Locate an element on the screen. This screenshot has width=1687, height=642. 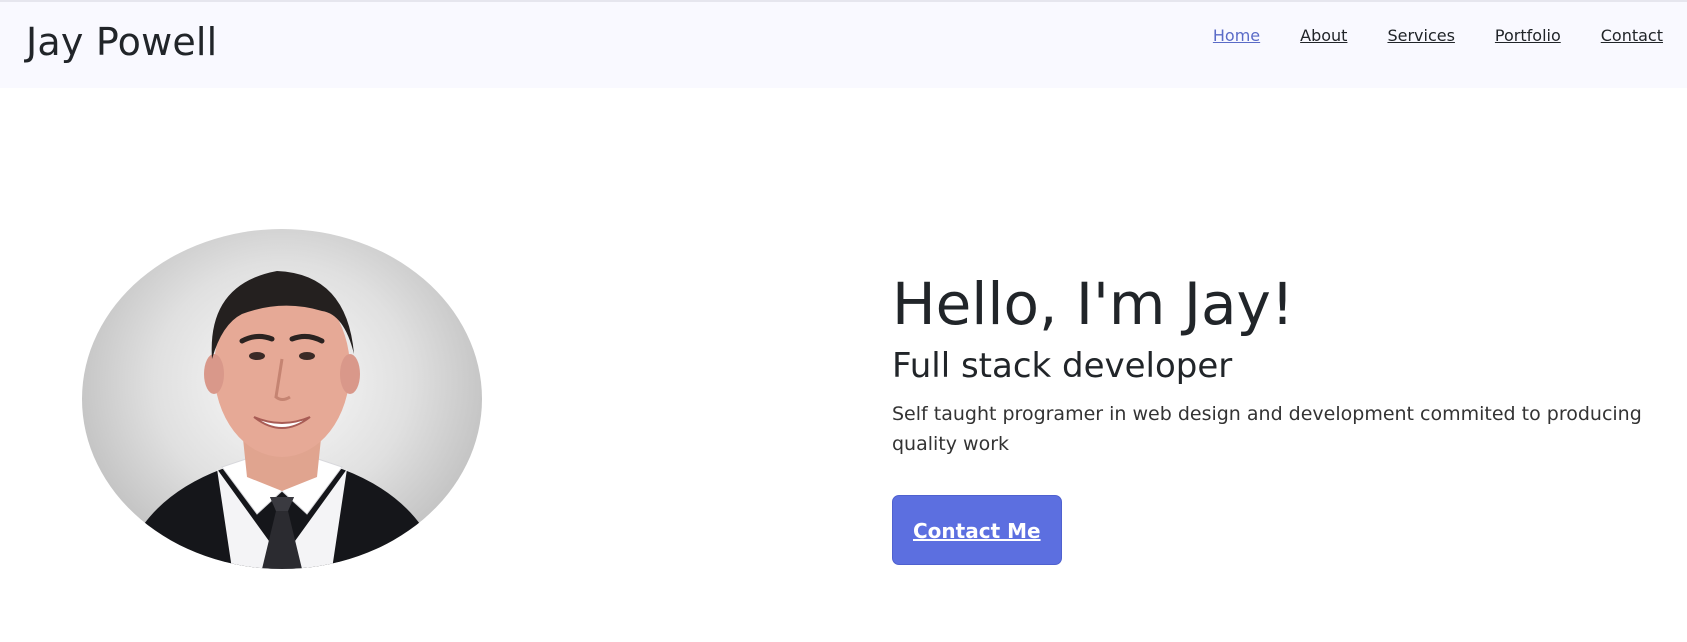
profile-photo is located at coordinates (282, 399).